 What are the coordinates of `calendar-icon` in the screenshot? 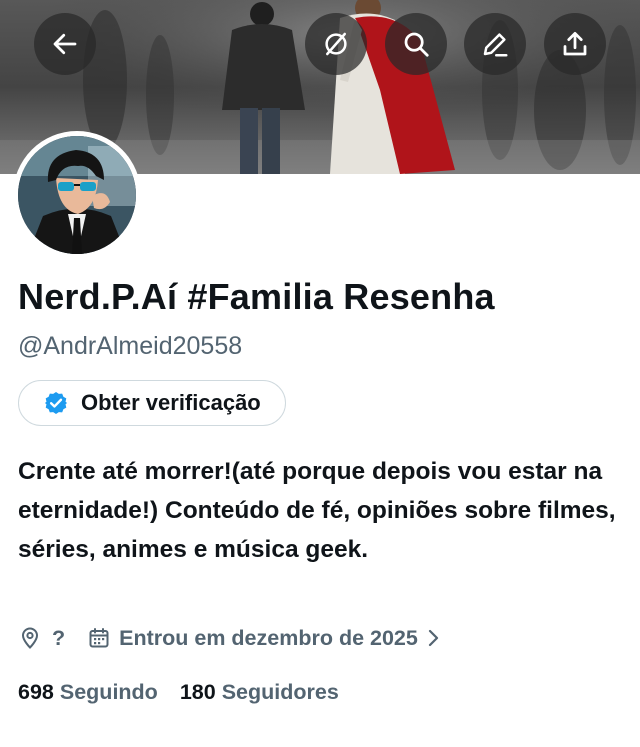 It's located at (99, 638).